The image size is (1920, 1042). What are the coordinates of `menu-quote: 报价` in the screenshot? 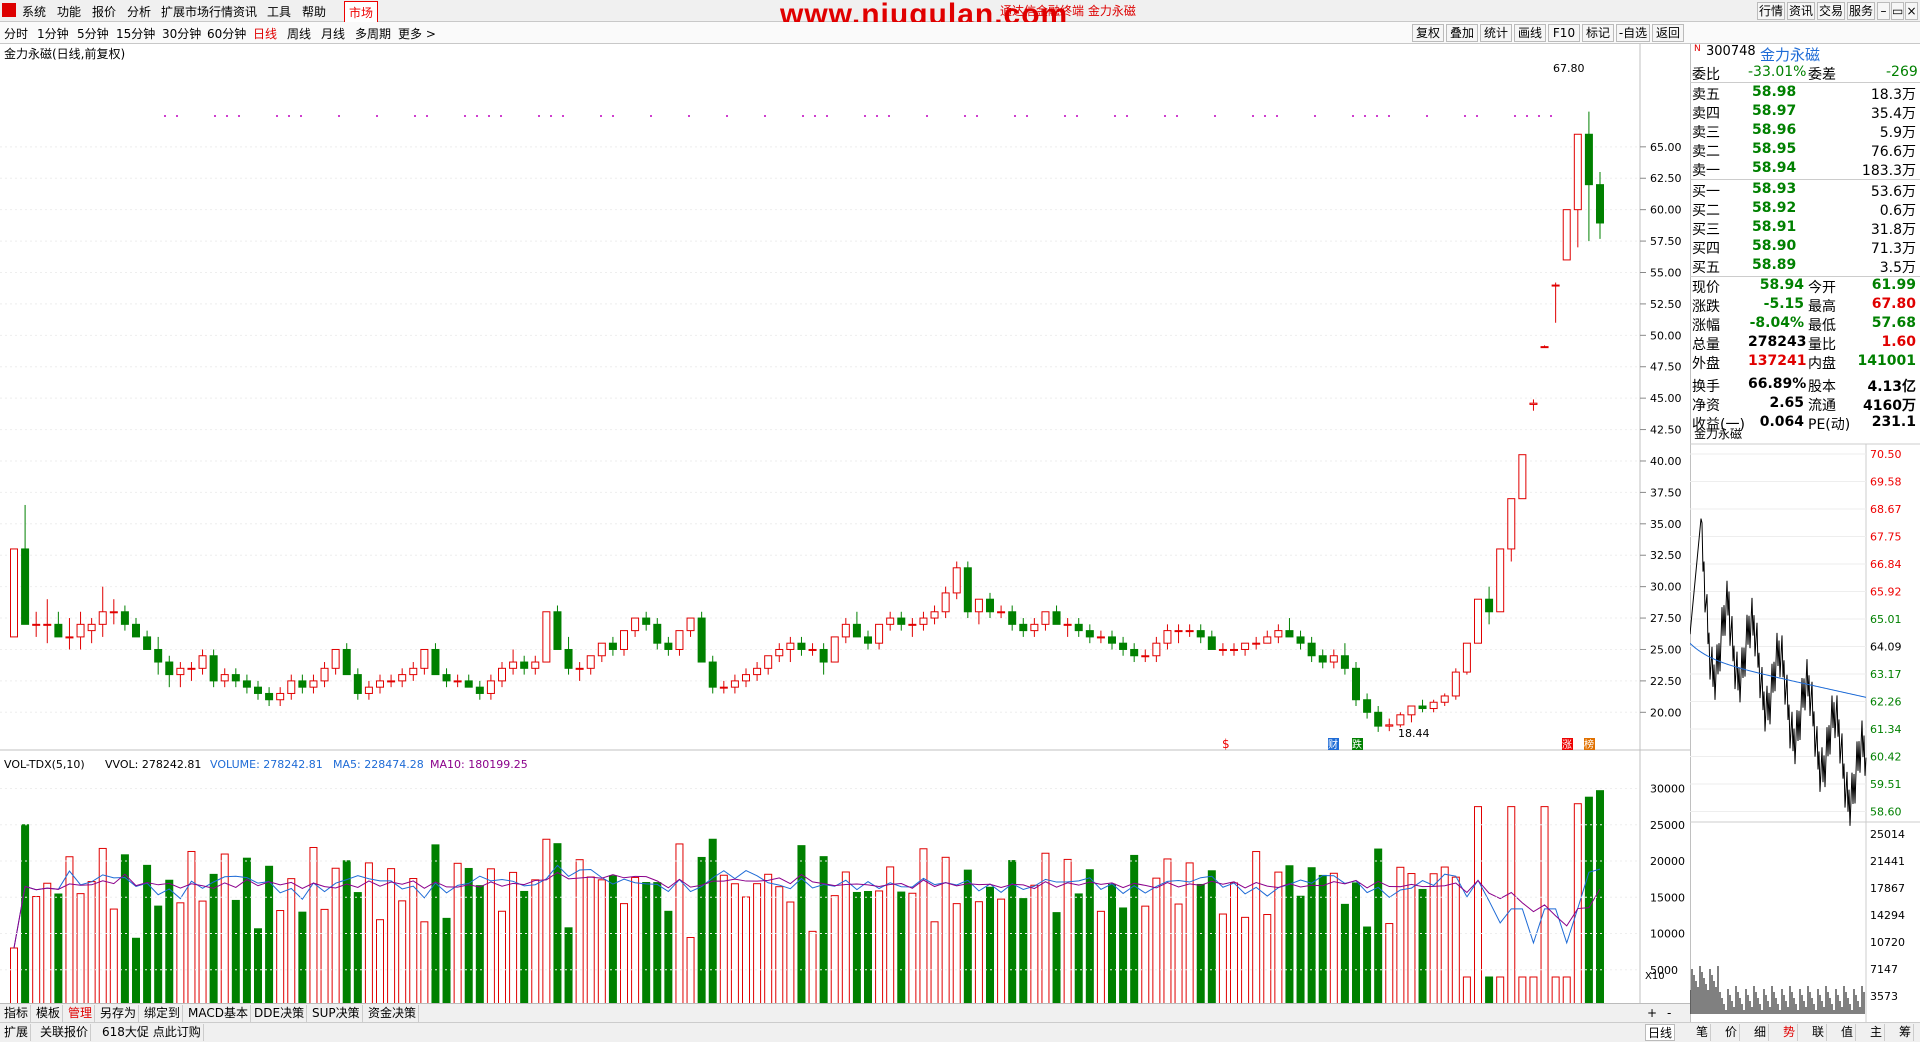 It's located at (104, 11).